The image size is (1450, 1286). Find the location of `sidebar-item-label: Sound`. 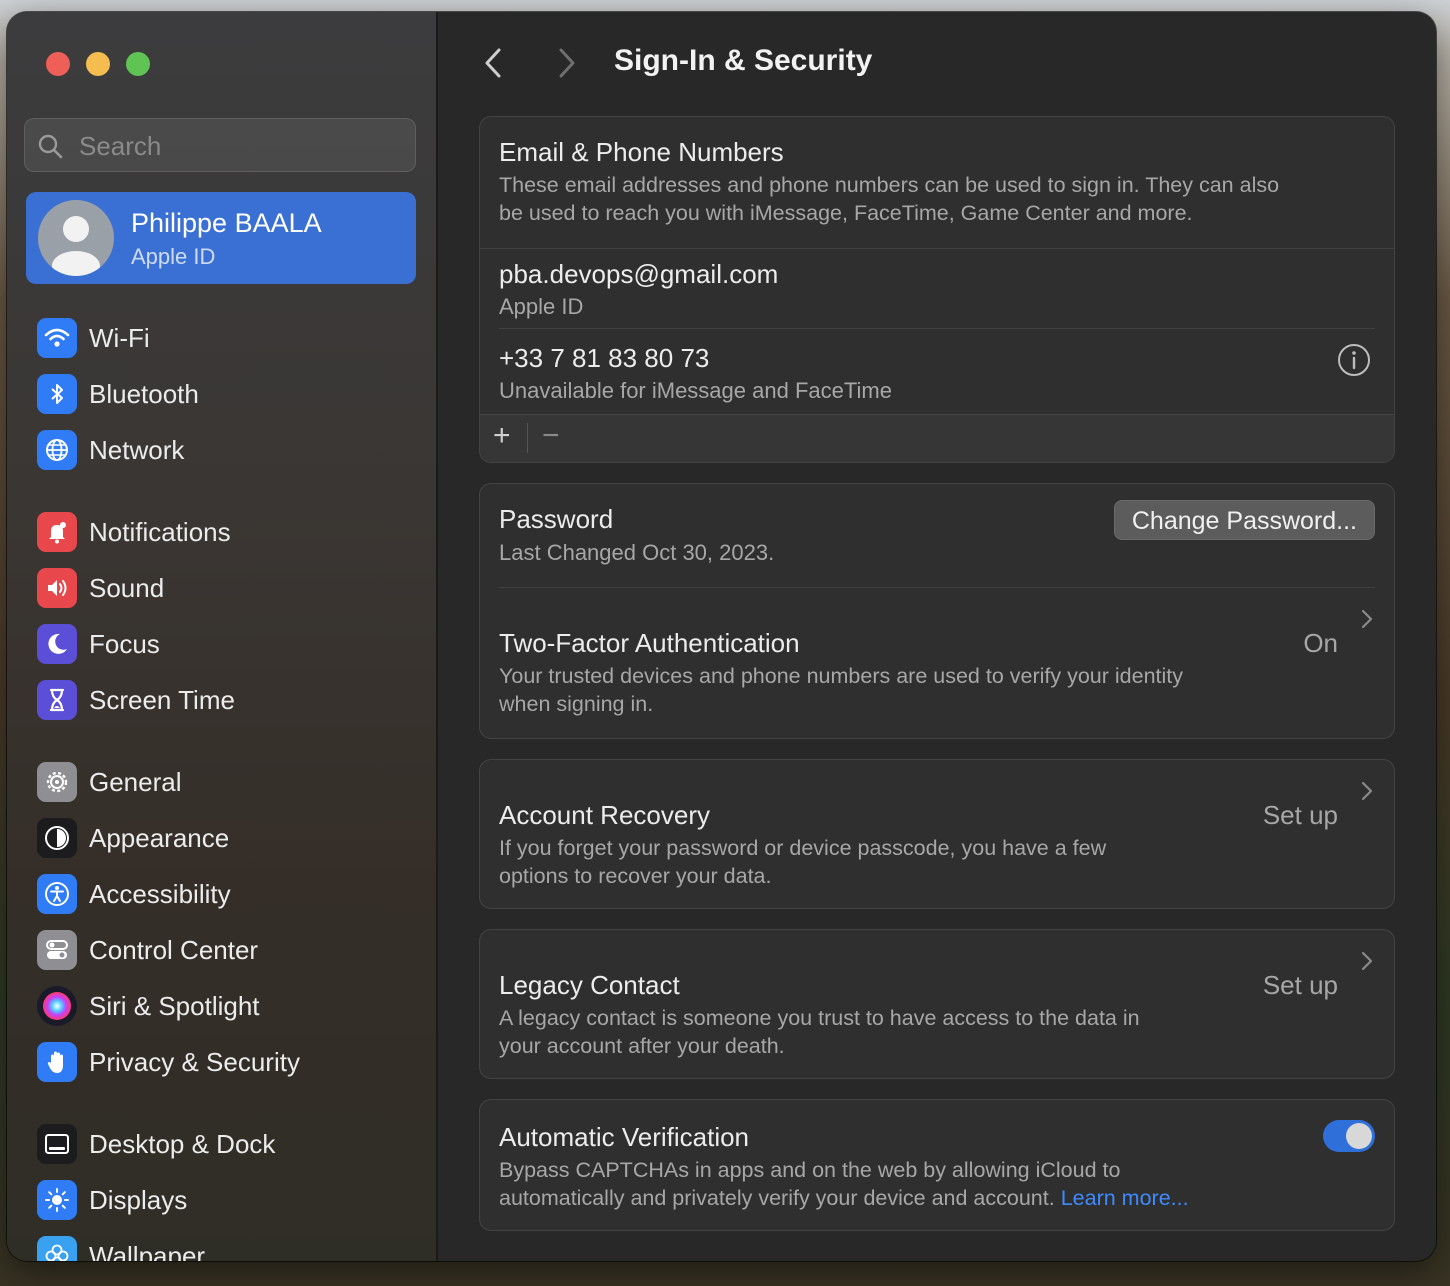

sidebar-item-label: Sound is located at coordinates (127, 588).